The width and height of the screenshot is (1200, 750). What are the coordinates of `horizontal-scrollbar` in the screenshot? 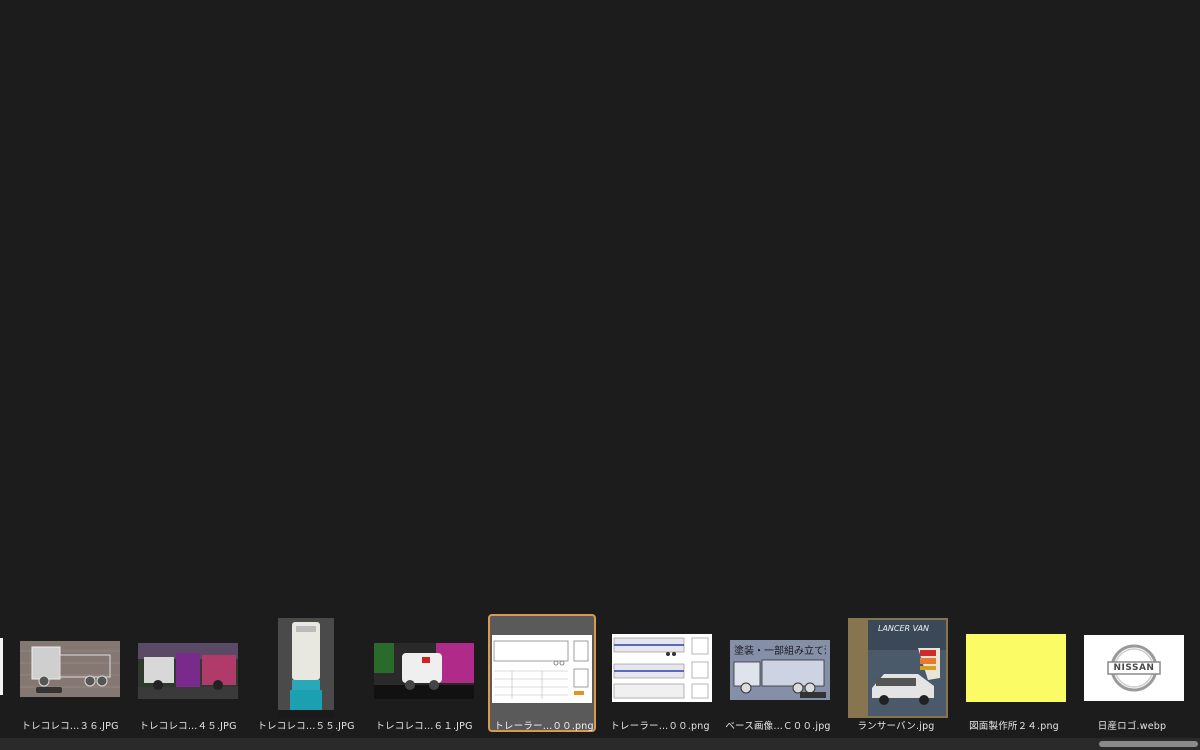 It's located at (600, 744).